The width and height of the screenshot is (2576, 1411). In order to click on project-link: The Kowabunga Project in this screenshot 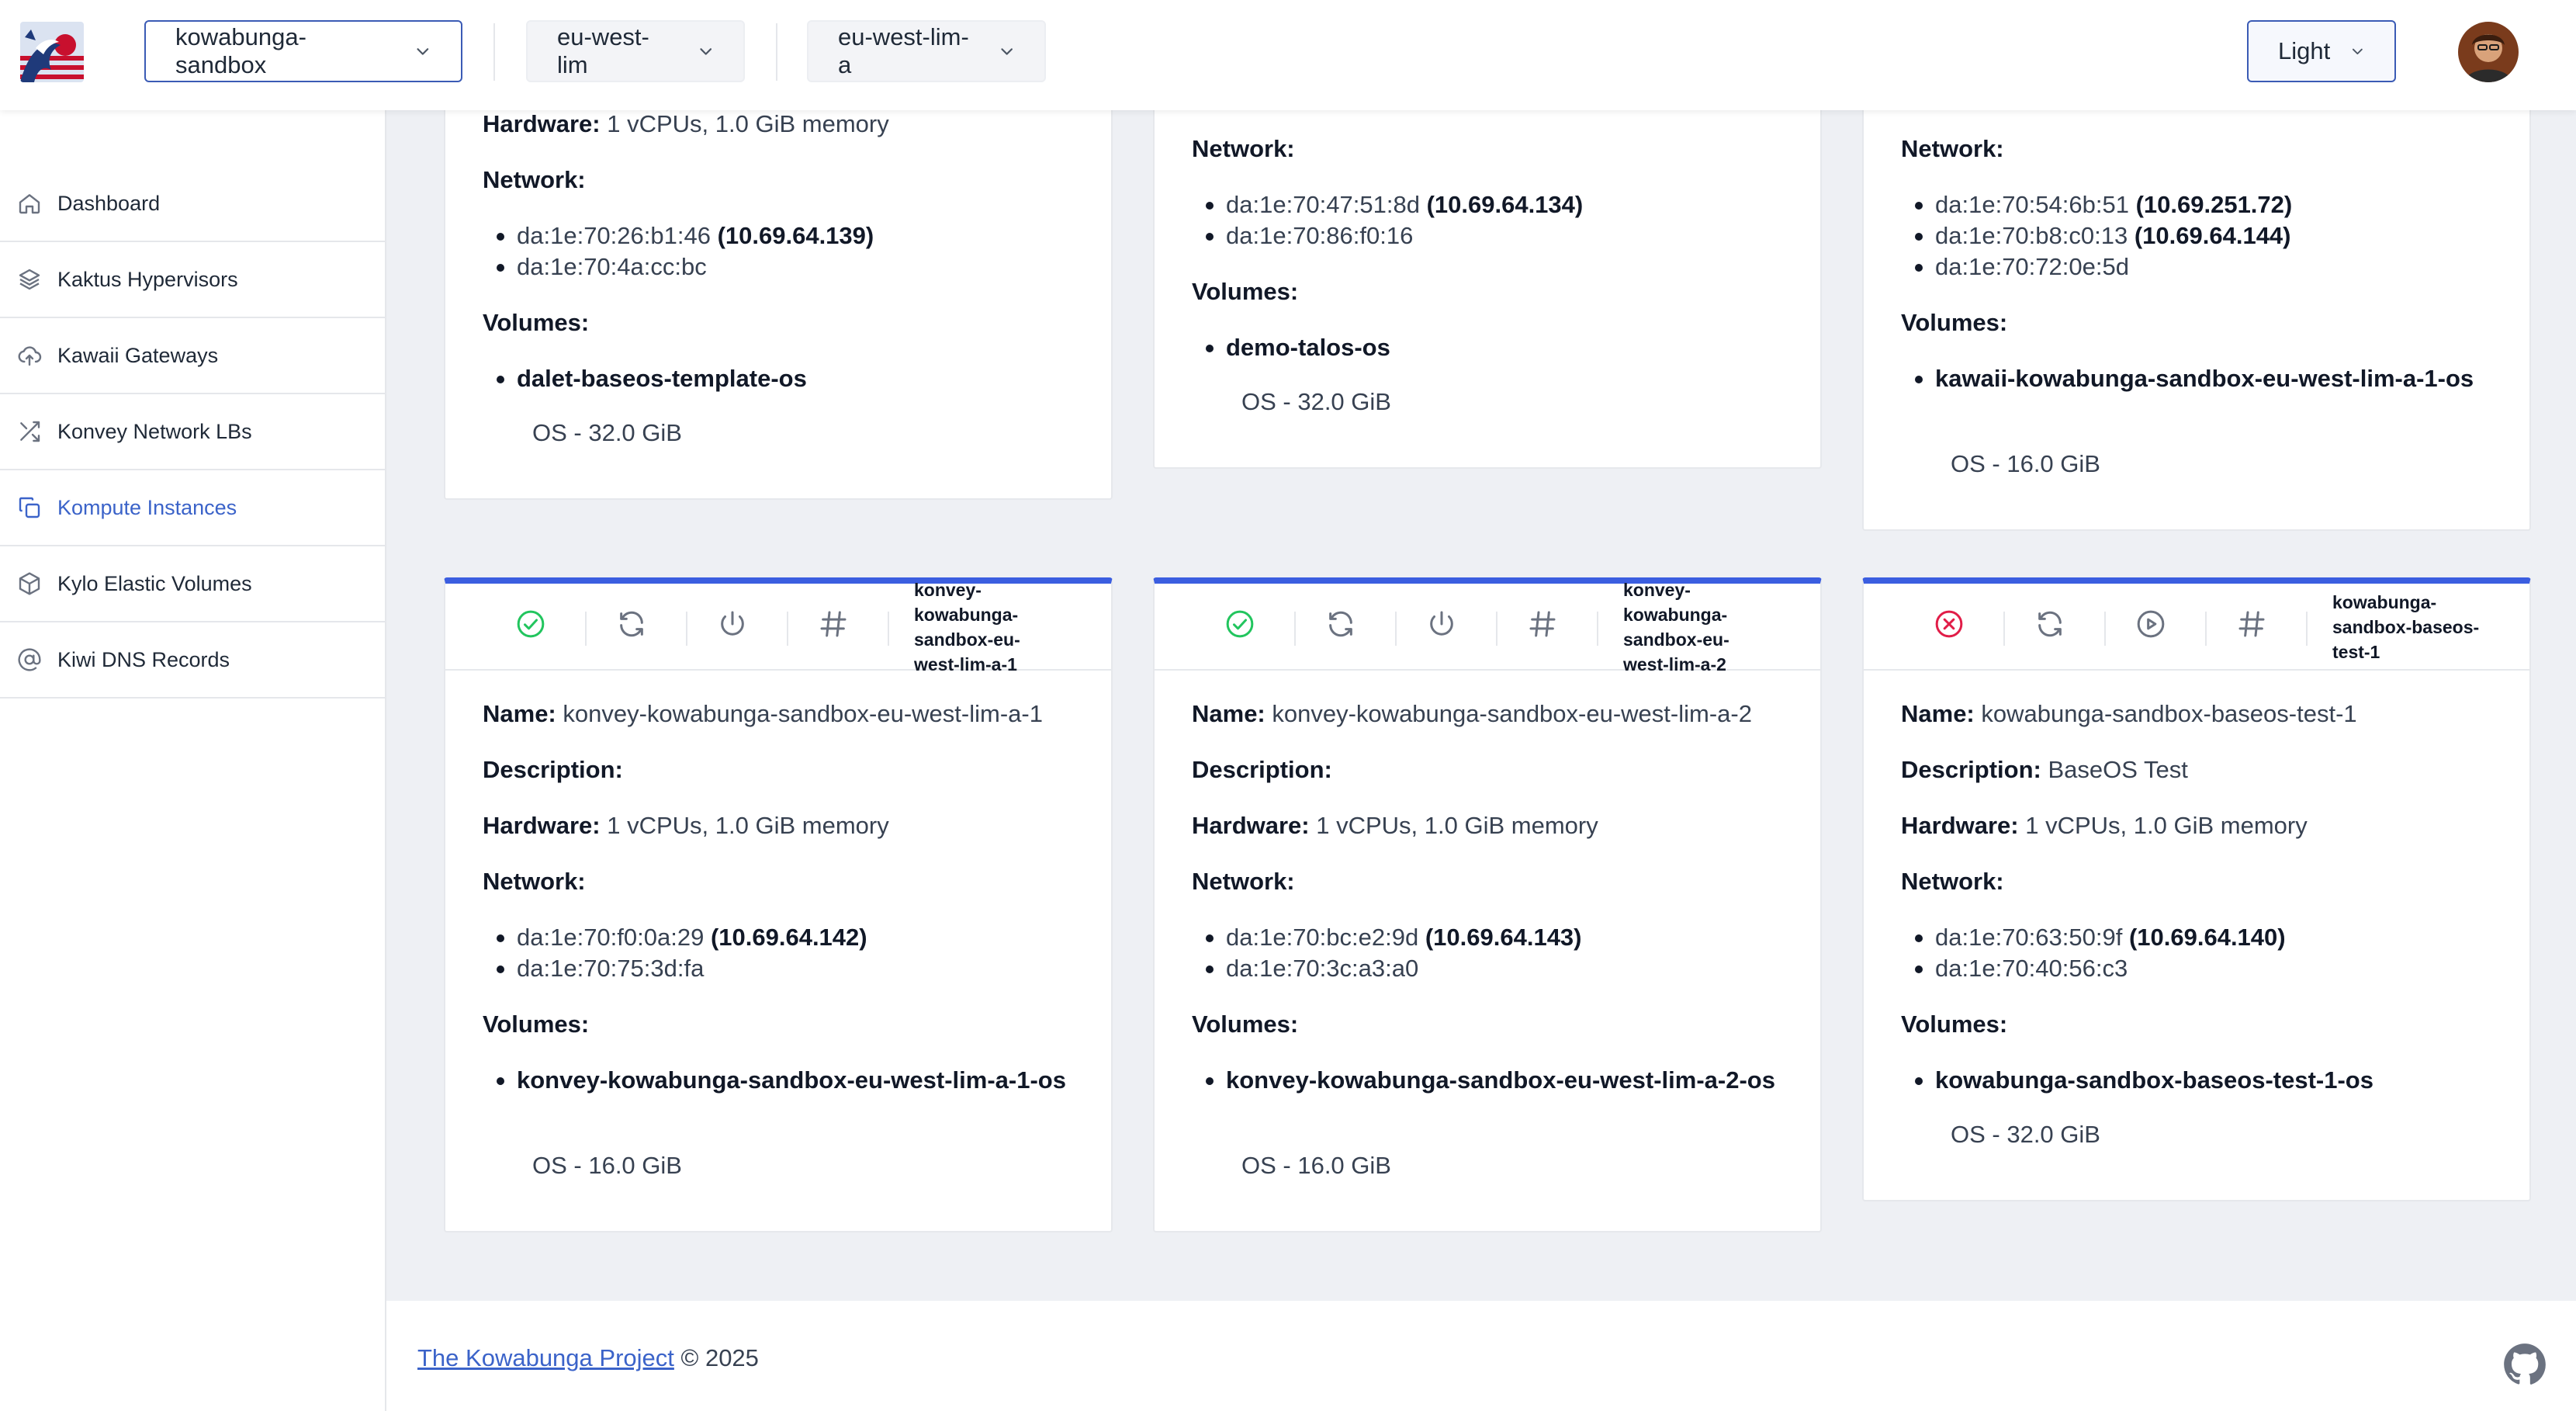, I will do `click(545, 1357)`.